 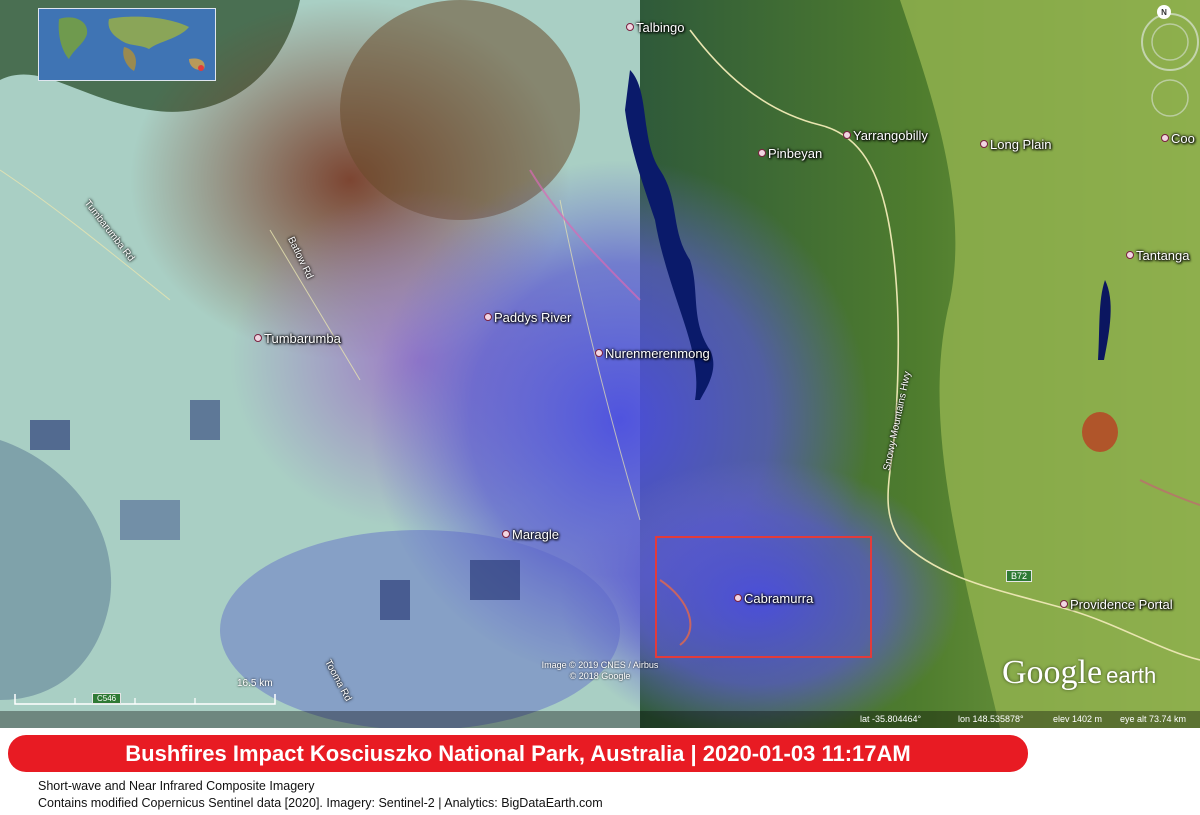 What do you see at coordinates (255, 683) in the screenshot?
I see `scale-label: 16.5 km` at bounding box center [255, 683].